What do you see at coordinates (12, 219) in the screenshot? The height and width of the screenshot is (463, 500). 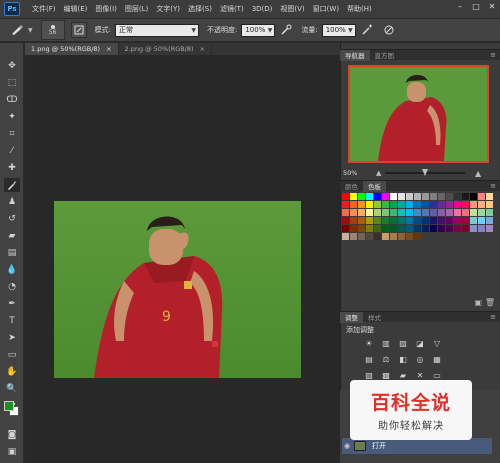 I see `history-brush-icon: ↺` at bounding box center [12, 219].